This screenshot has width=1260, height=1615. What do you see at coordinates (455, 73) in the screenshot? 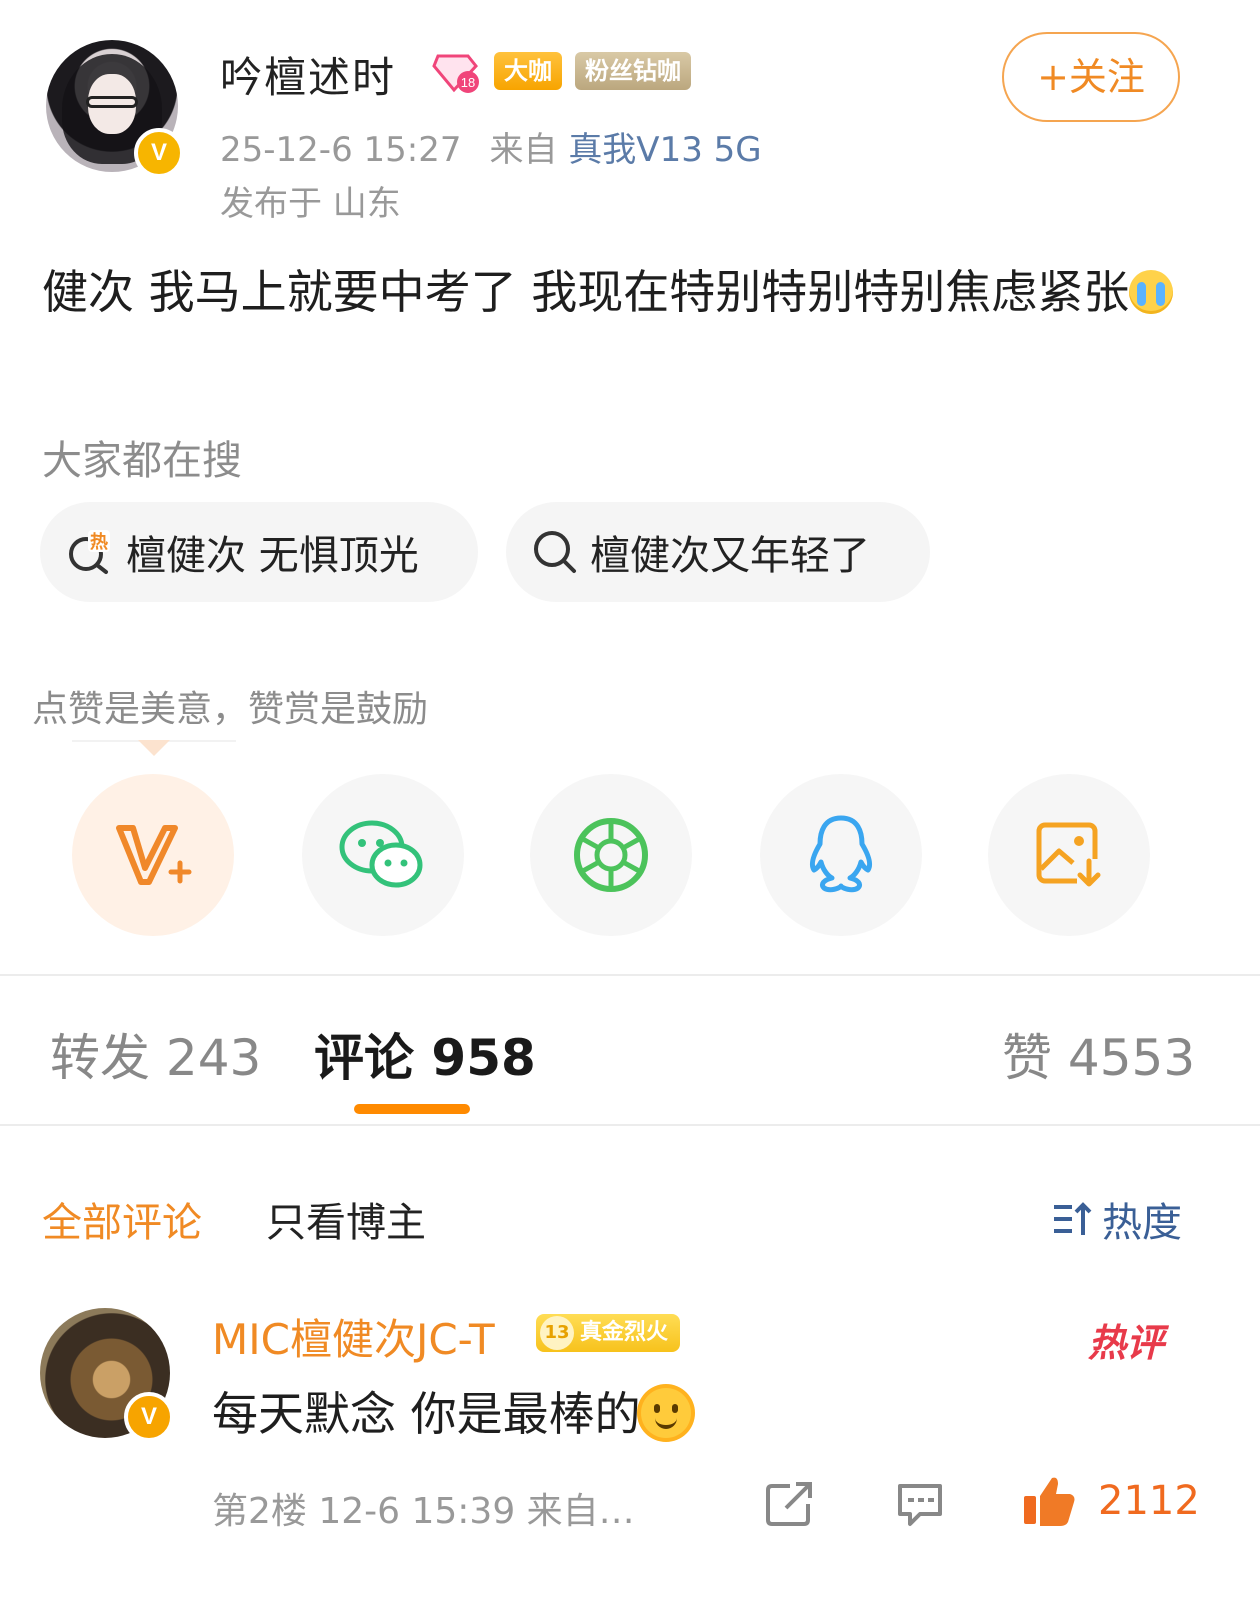
I see `diamond-level-icon: 18` at bounding box center [455, 73].